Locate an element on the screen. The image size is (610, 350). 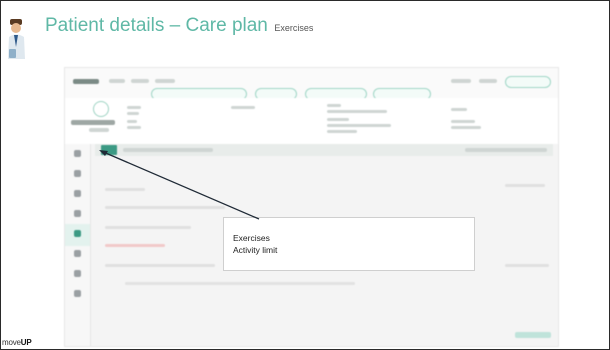
brand-up: UP is located at coordinates (26, 342).